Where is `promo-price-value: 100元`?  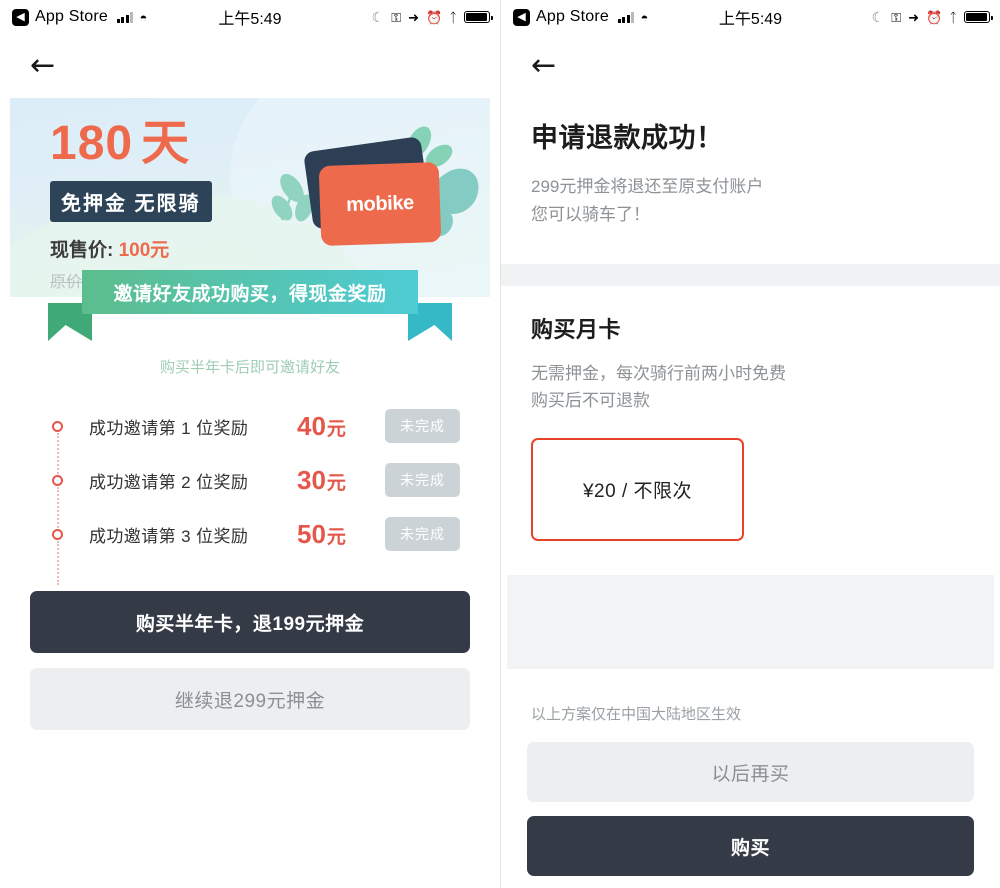 promo-price-value: 100元 is located at coordinates (144, 250).